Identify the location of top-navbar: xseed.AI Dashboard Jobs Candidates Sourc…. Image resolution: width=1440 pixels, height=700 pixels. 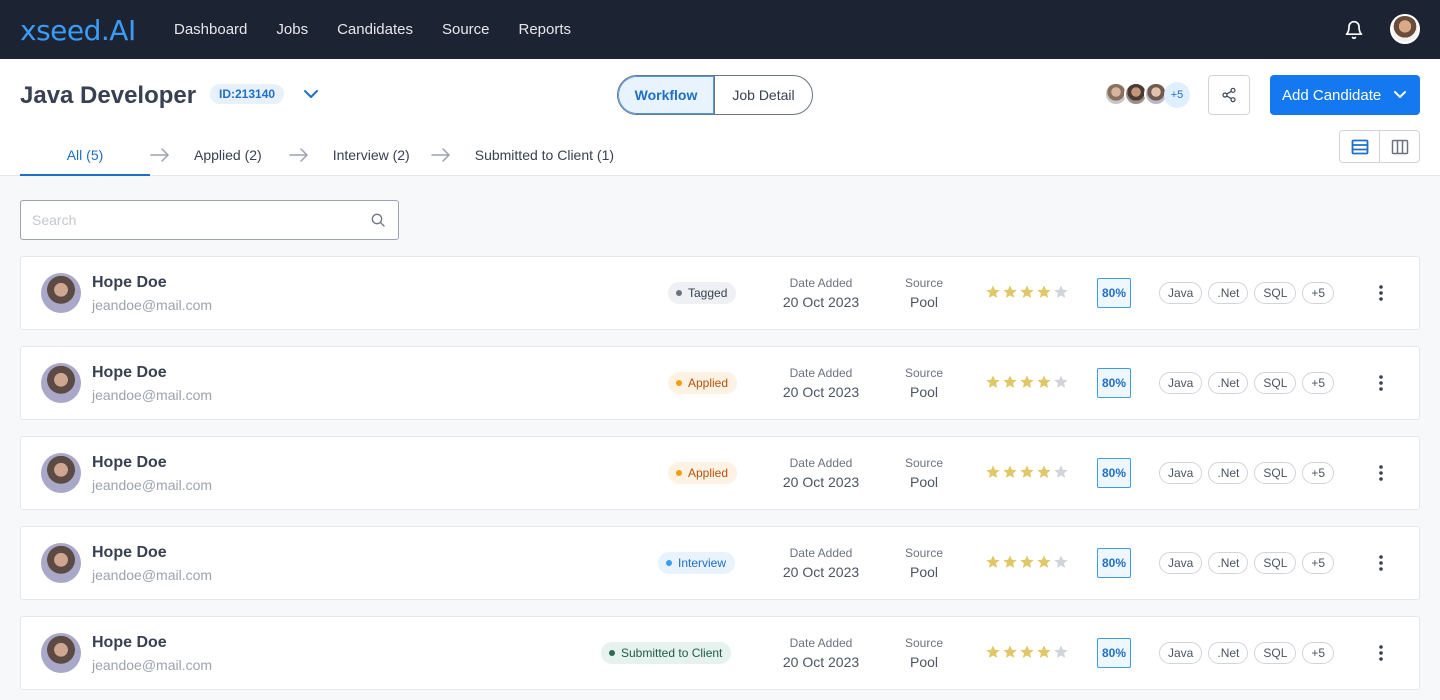
(720, 29).